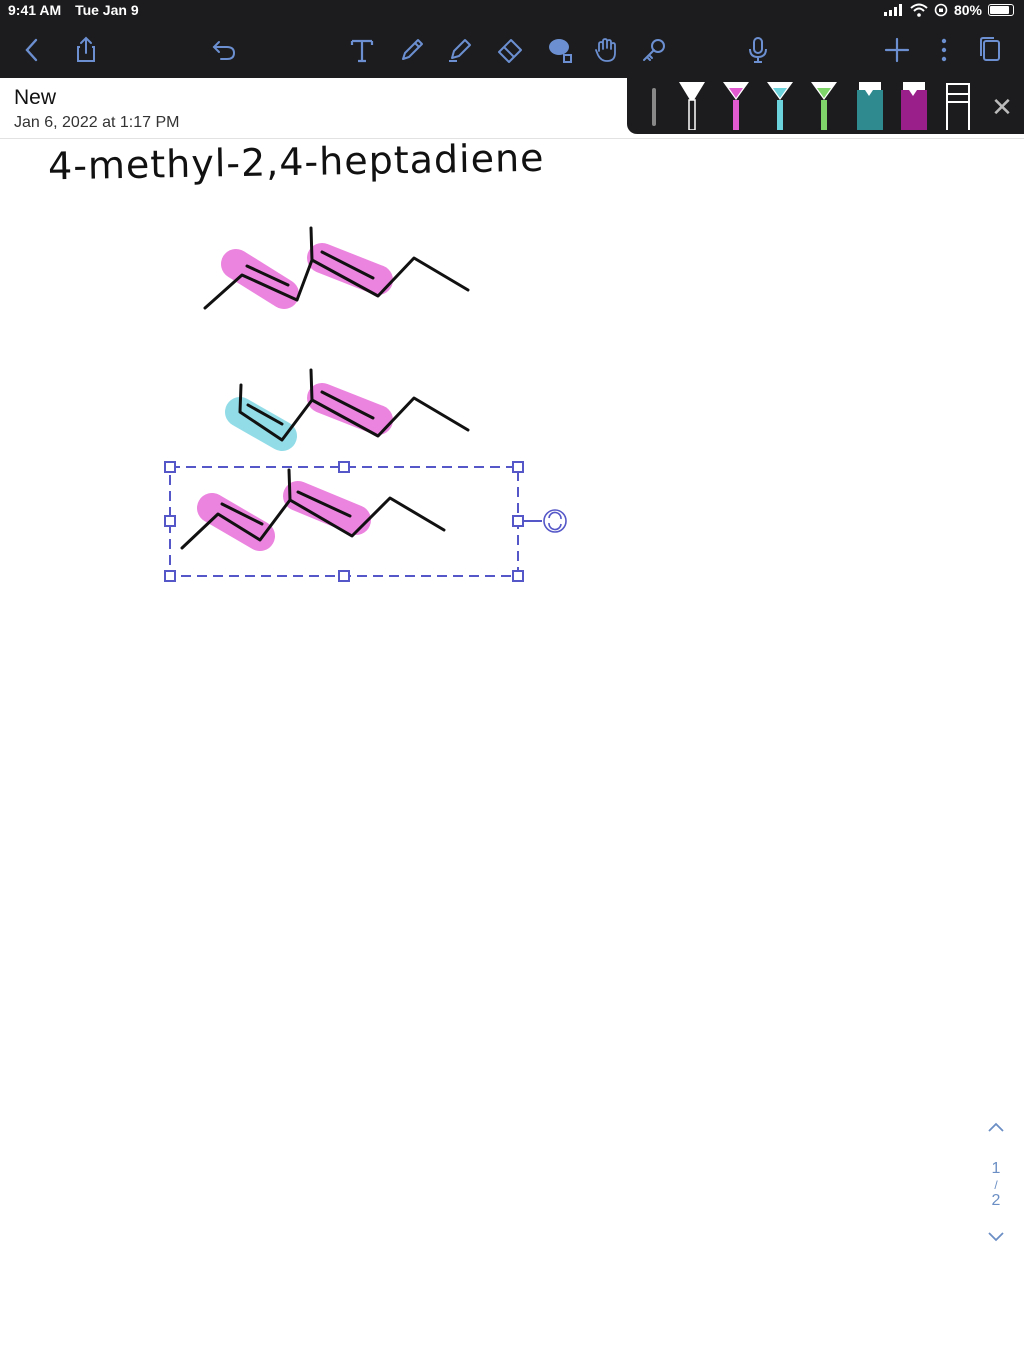  Describe the element at coordinates (914, 105) in the screenshot. I see `highlighter-purple` at that location.